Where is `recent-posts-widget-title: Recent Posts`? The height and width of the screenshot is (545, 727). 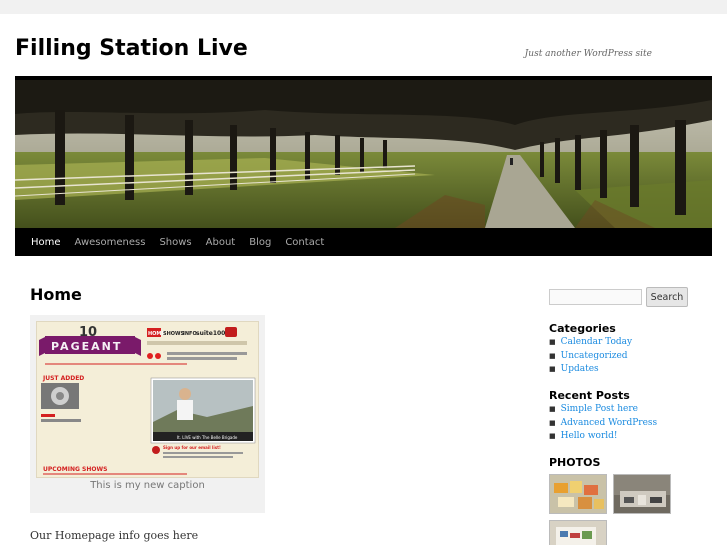 recent-posts-widget-title: Recent Posts is located at coordinates (589, 395).